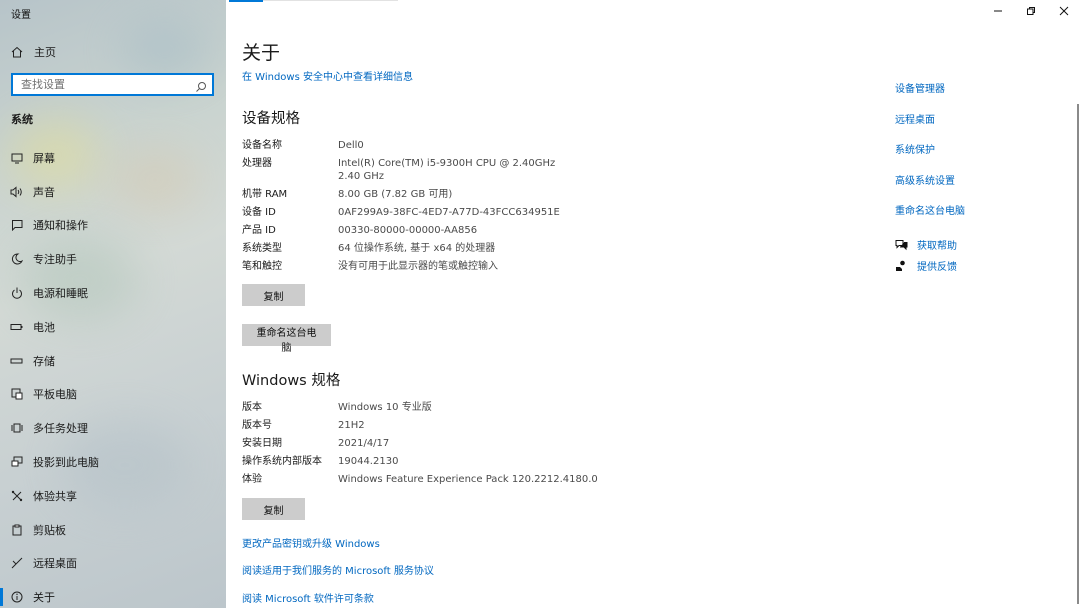  I want to click on rename-pc-link: 重命名这台电脑, so click(930, 209).